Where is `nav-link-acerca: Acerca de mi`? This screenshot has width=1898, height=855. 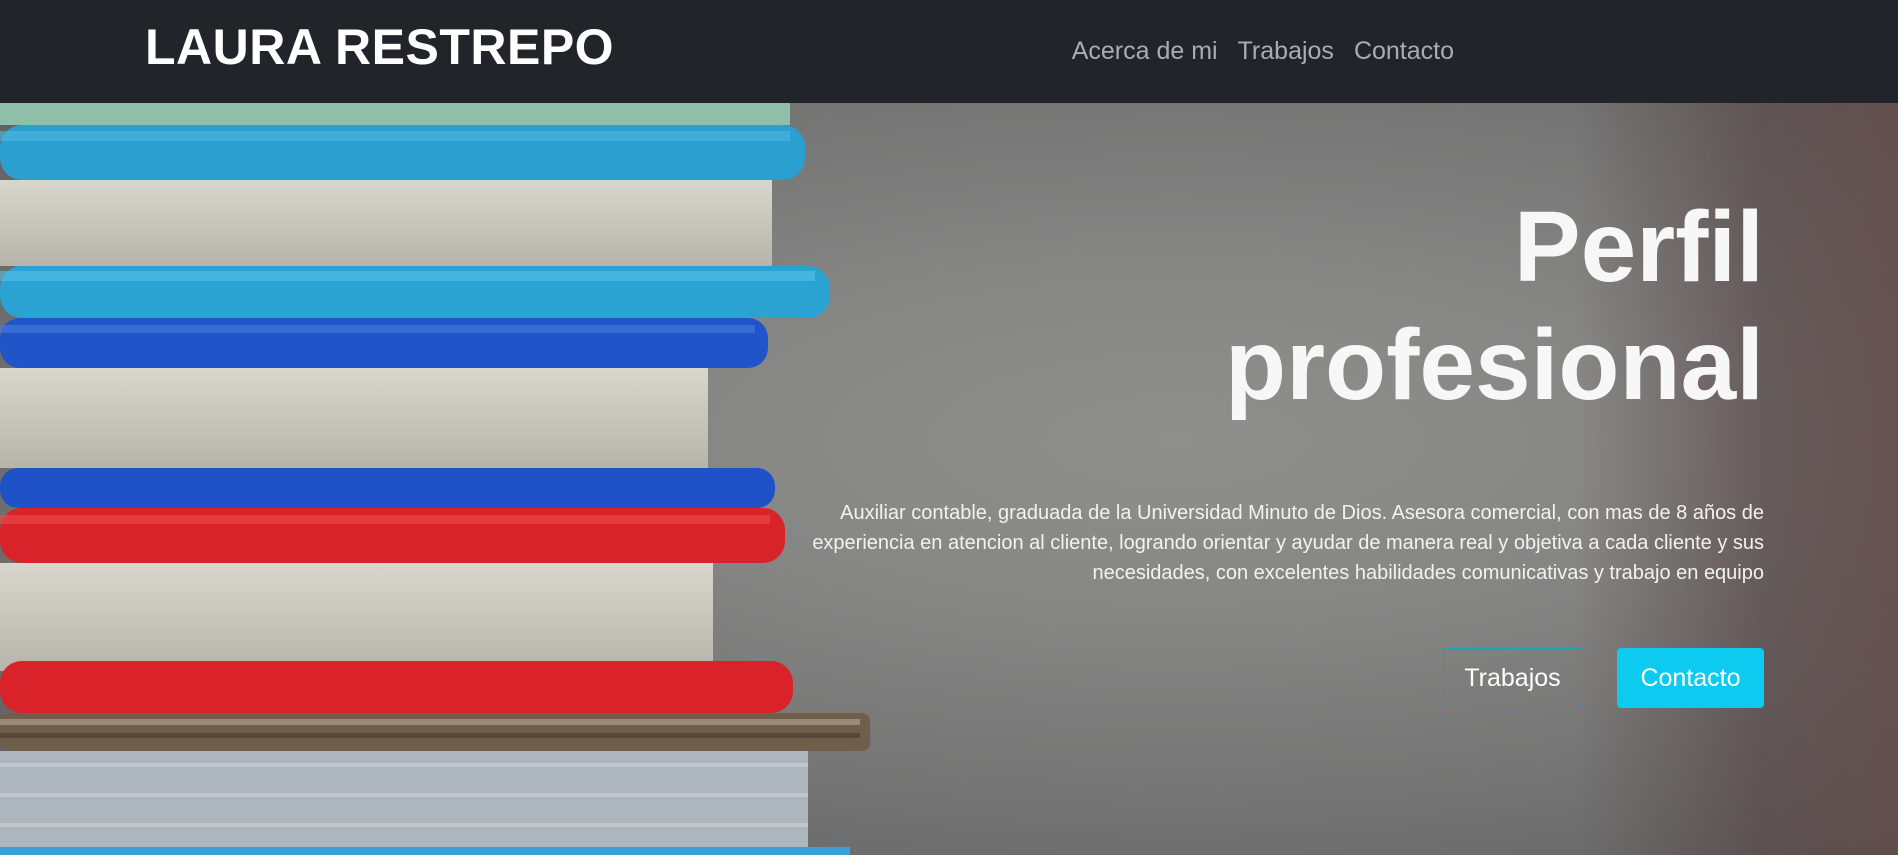
nav-link-acerca: Acerca de mi is located at coordinates (1145, 51).